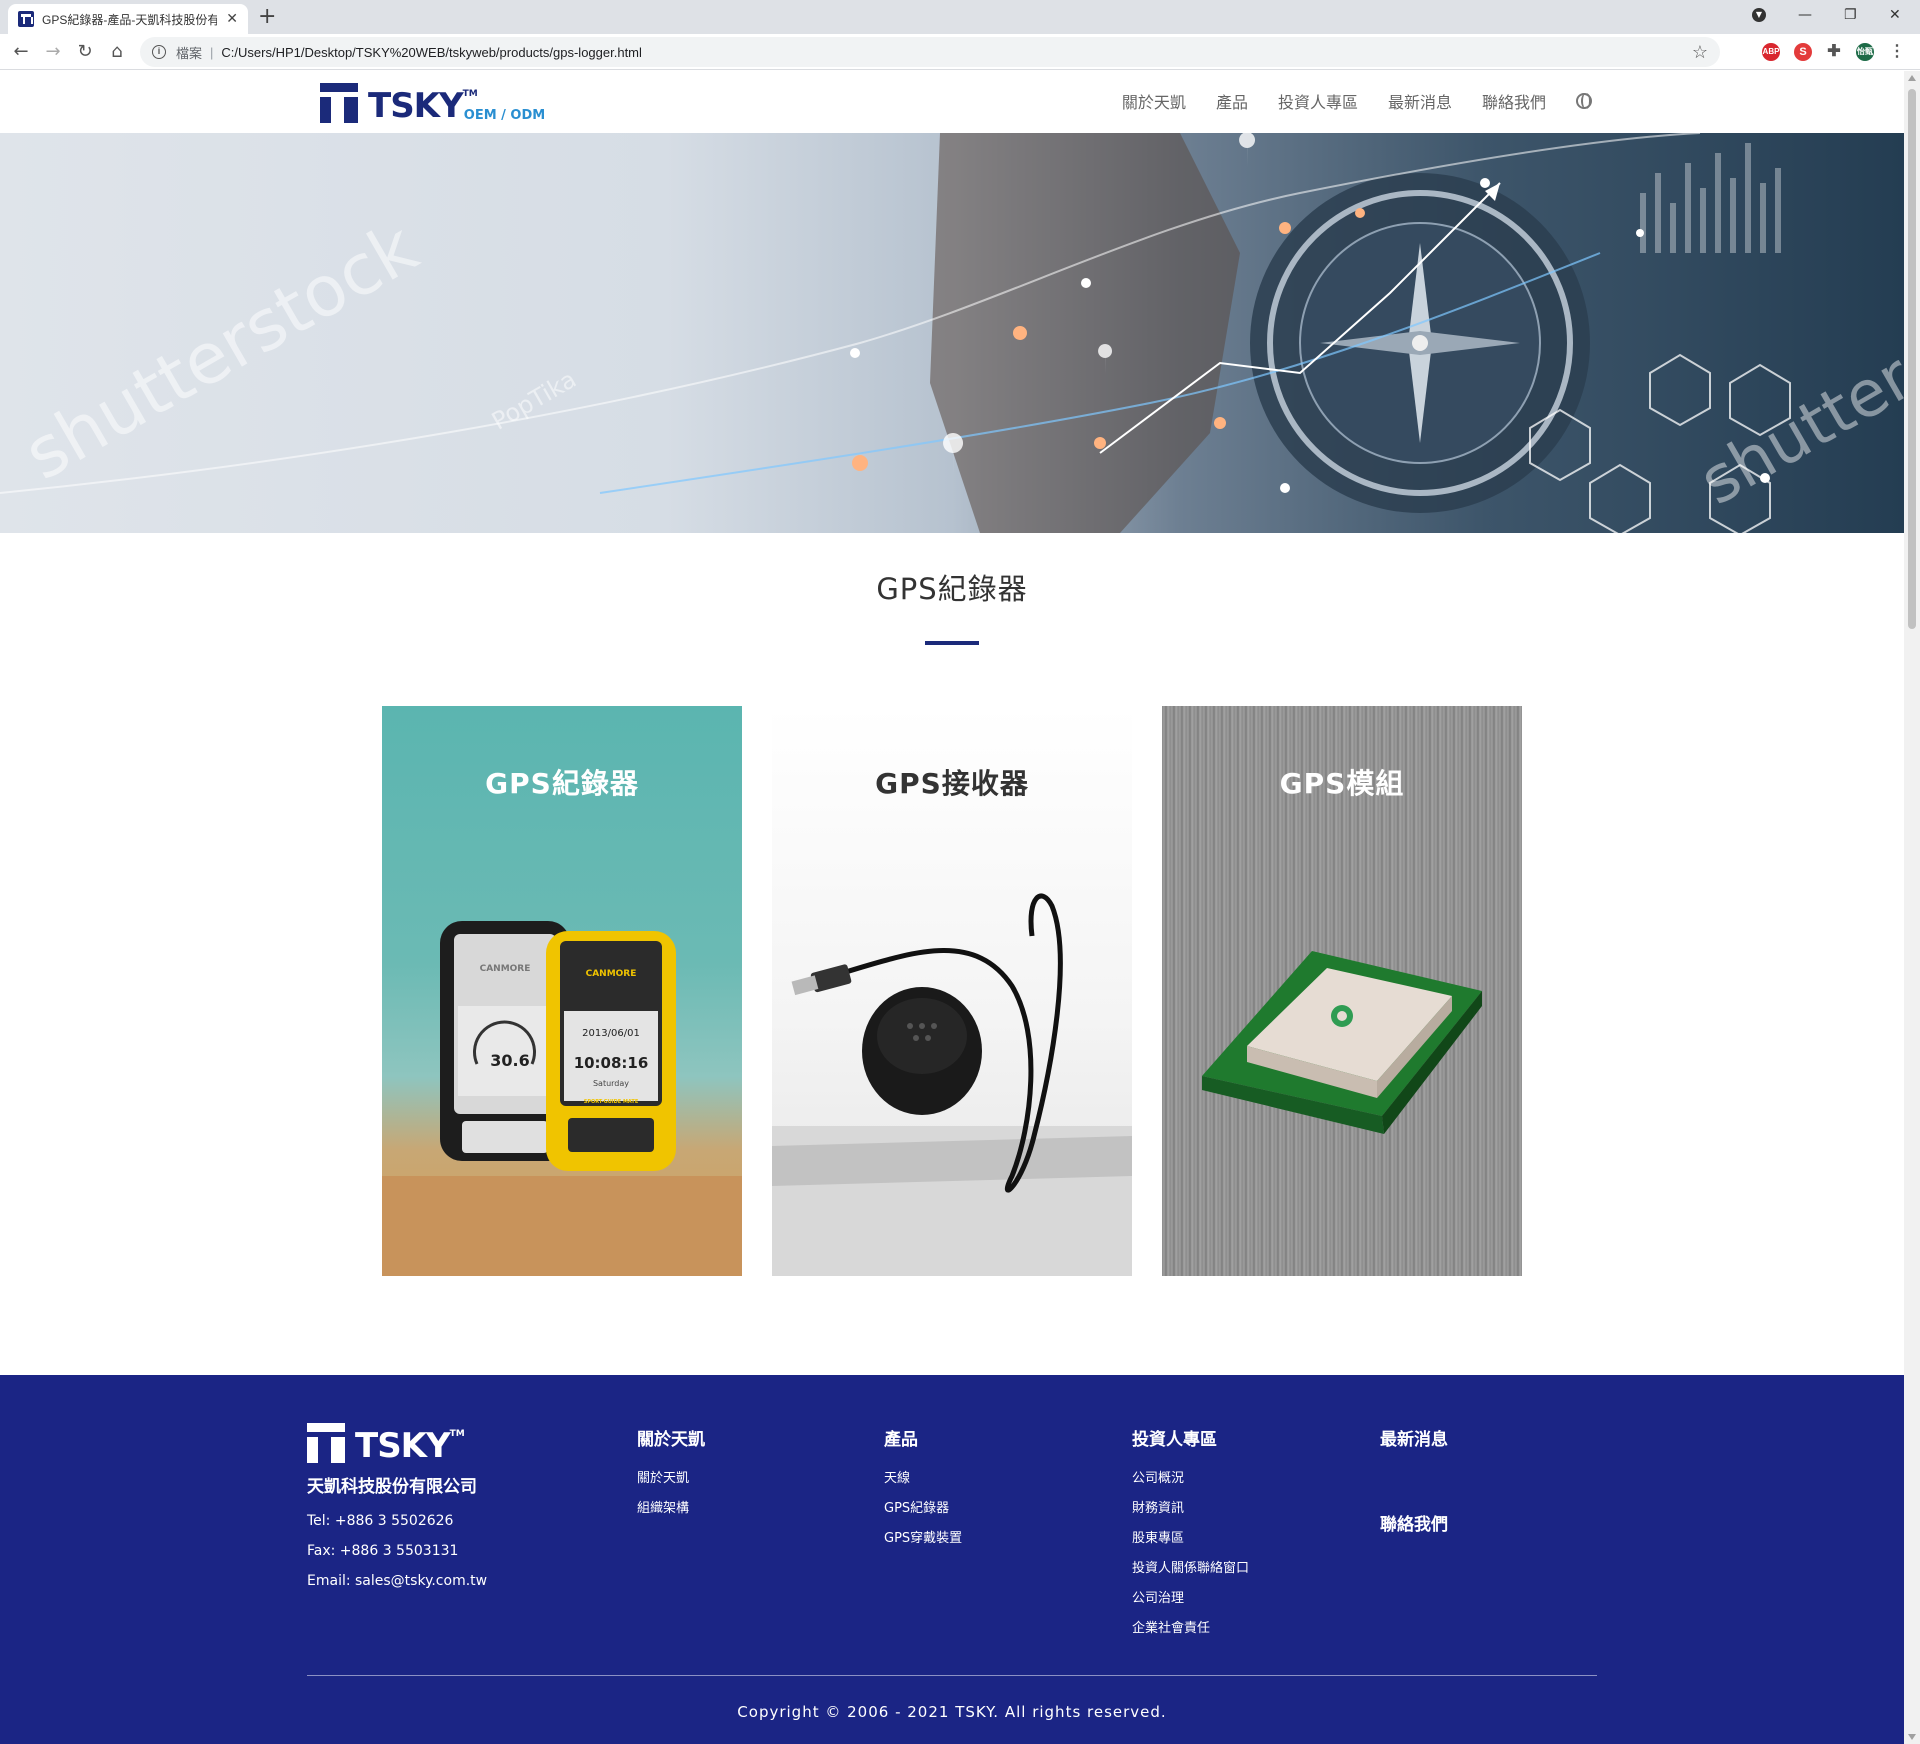  Describe the element at coordinates (1232, 101) in the screenshot. I see `nav-products: 產品` at that location.